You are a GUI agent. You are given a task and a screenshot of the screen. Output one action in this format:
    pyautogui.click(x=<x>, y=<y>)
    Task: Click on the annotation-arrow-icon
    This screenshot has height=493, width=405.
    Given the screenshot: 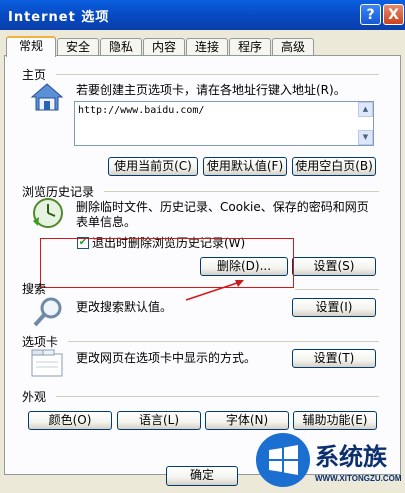 What is the action you would take?
    pyautogui.click(x=214, y=290)
    